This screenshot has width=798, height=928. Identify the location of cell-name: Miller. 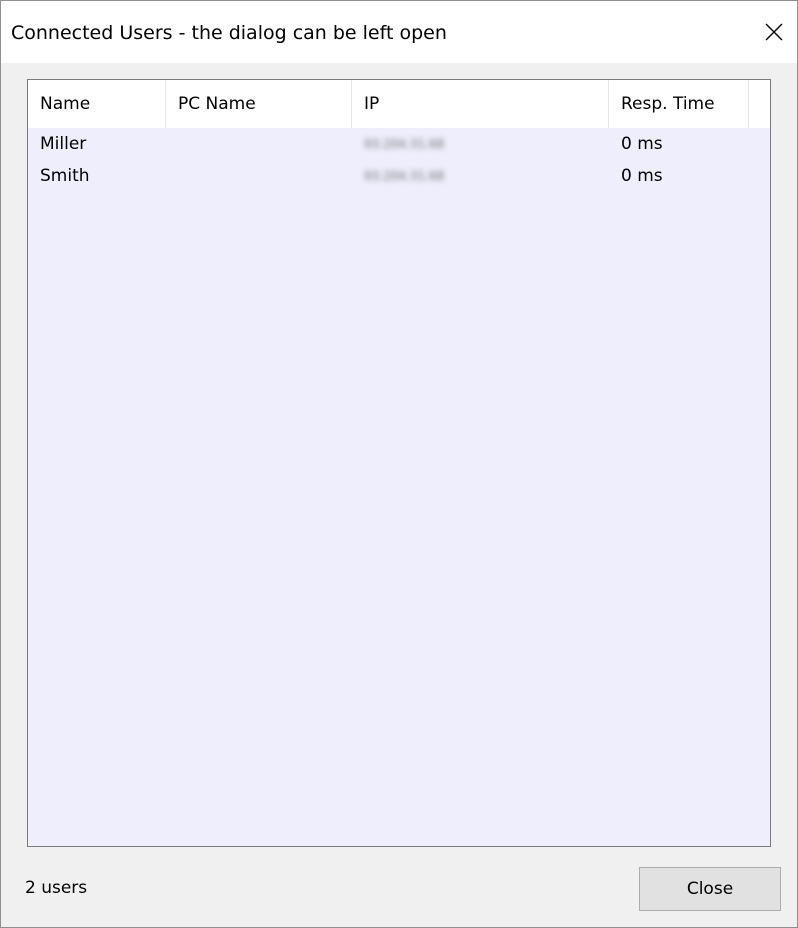
(63, 144).